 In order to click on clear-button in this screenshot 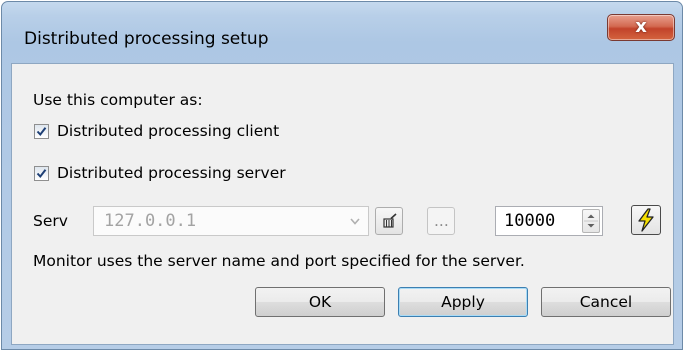, I will do `click(389, 221)`.